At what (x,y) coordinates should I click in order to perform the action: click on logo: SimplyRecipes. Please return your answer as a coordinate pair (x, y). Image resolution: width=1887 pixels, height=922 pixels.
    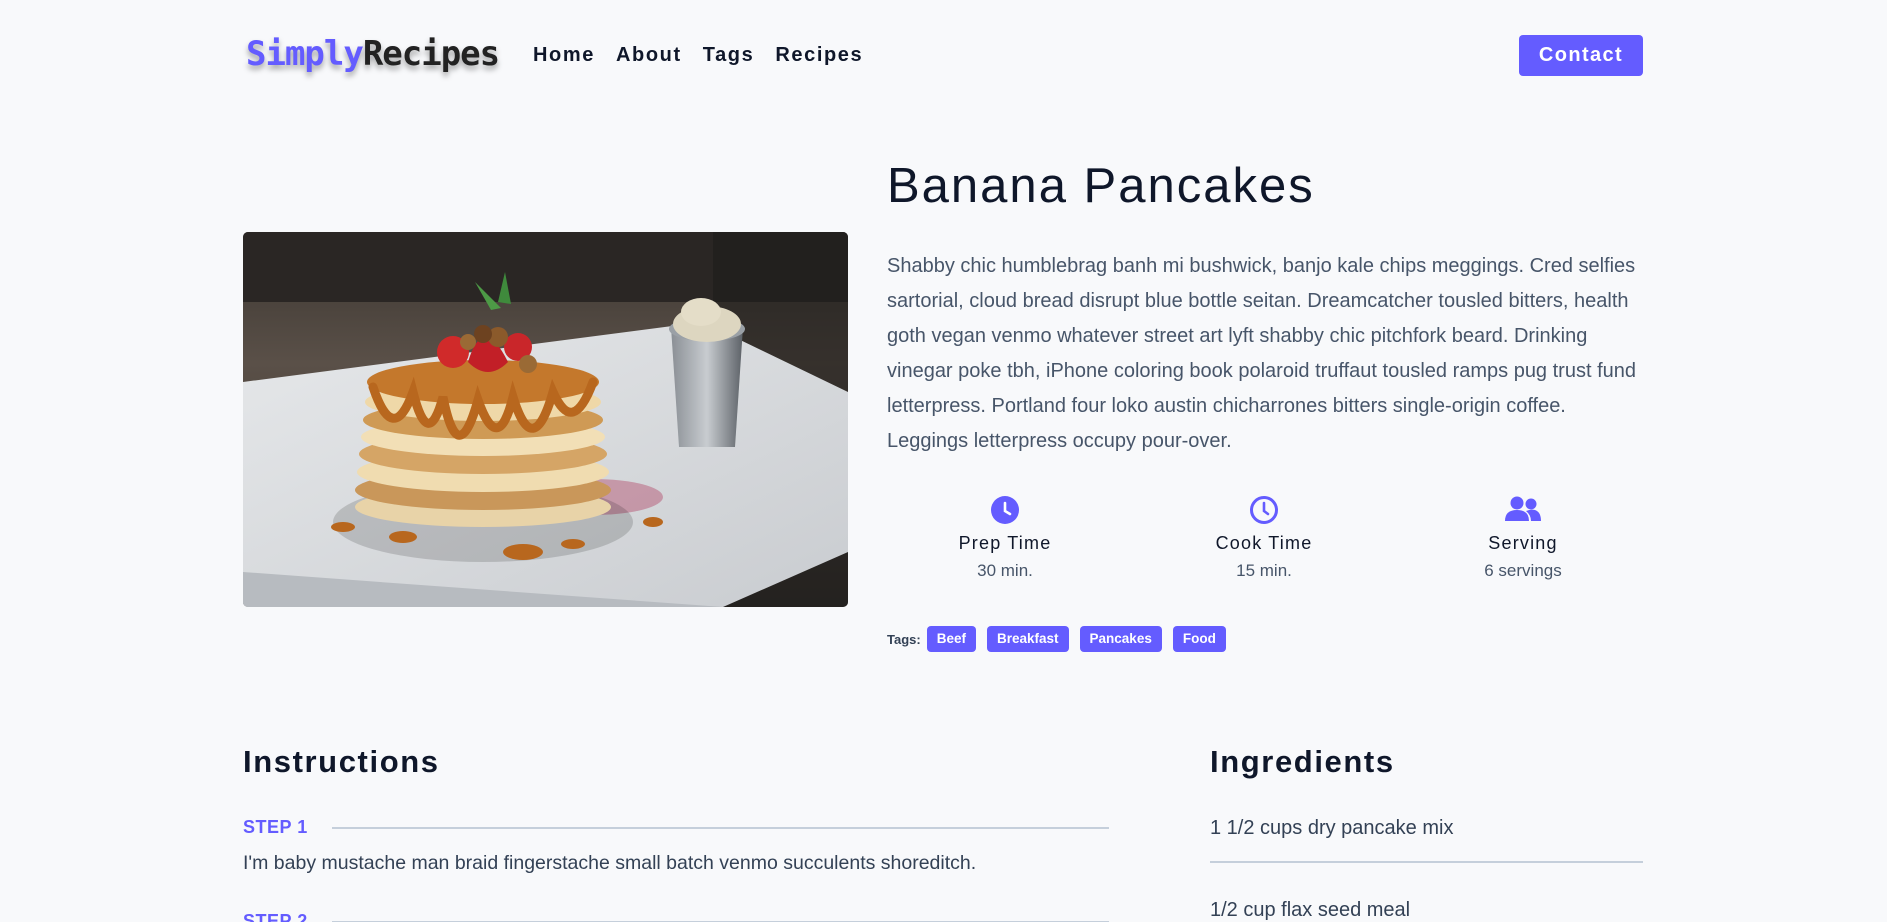
    Looking at the image, I should click on (373, 56).